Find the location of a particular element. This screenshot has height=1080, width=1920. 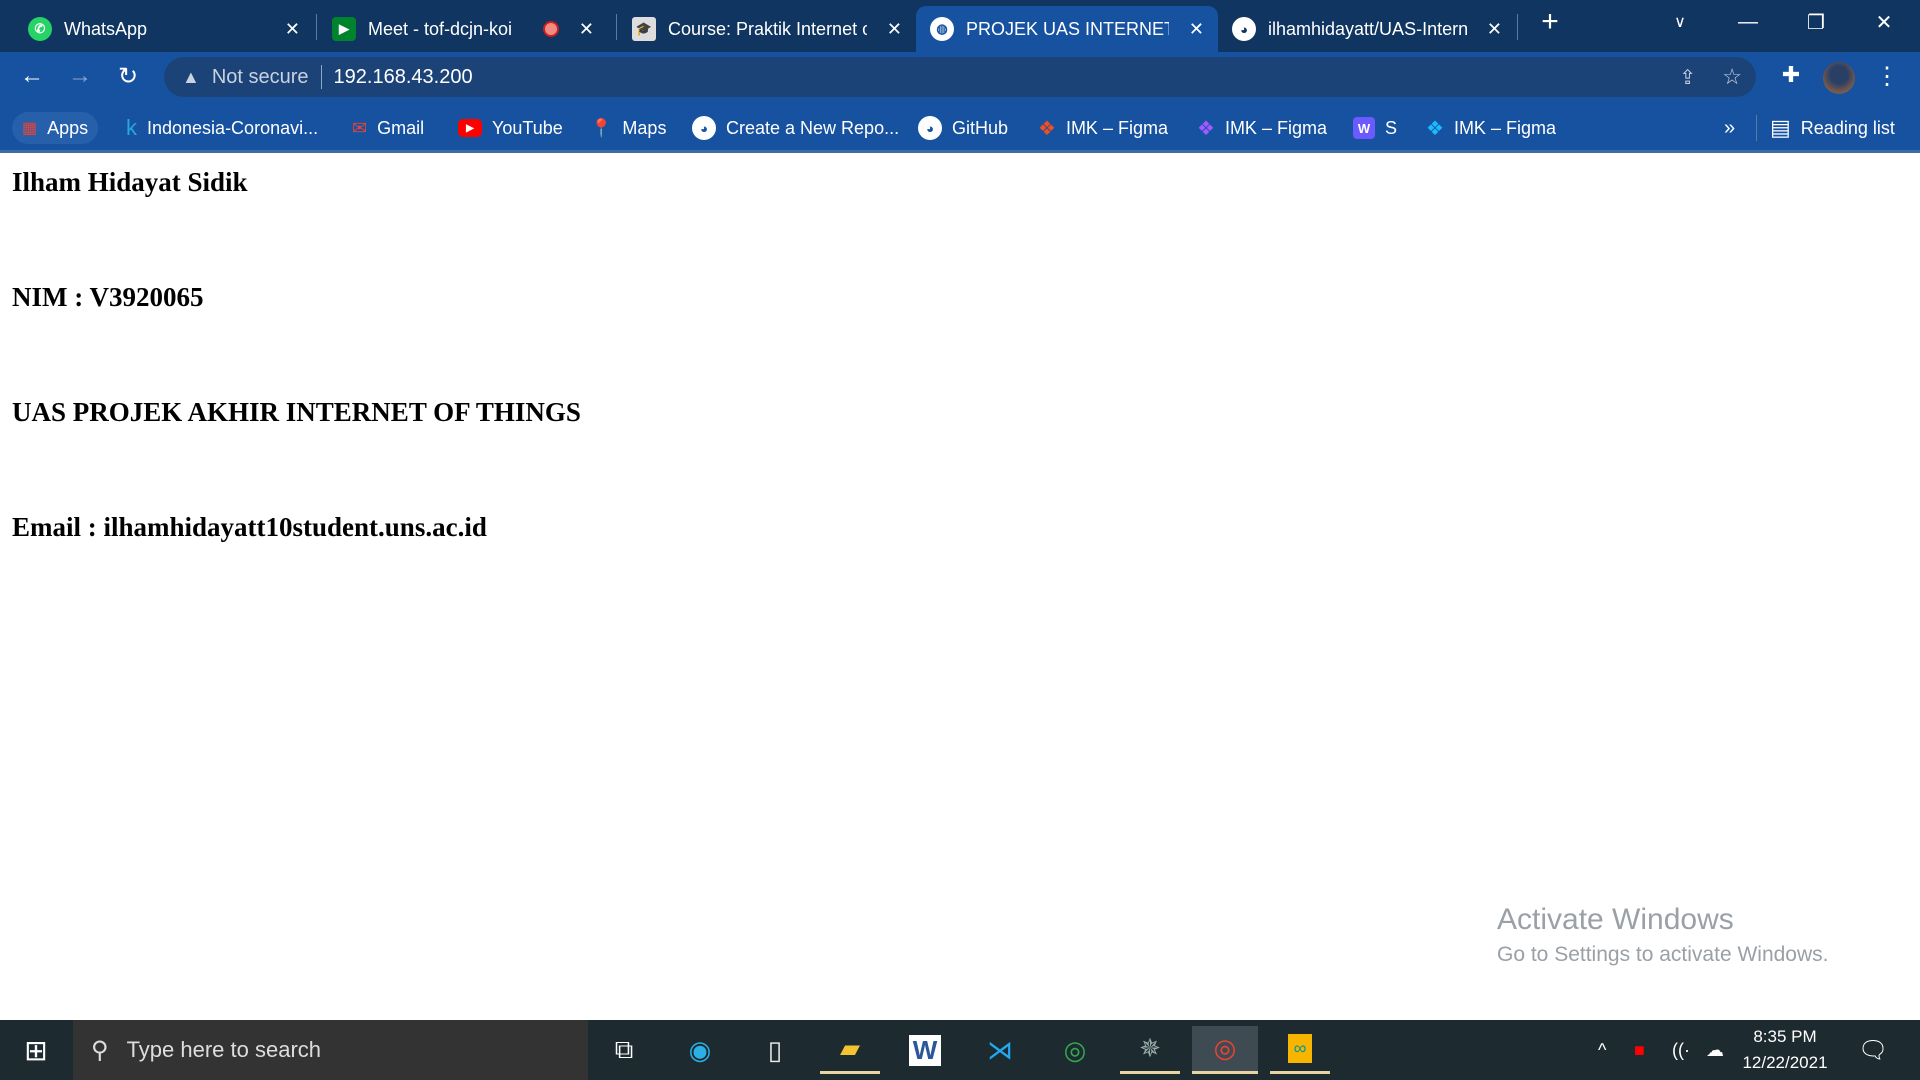

tab-course: 🎓 Course: Praktik Internet of ✕ is located at coordinates (767, 29).